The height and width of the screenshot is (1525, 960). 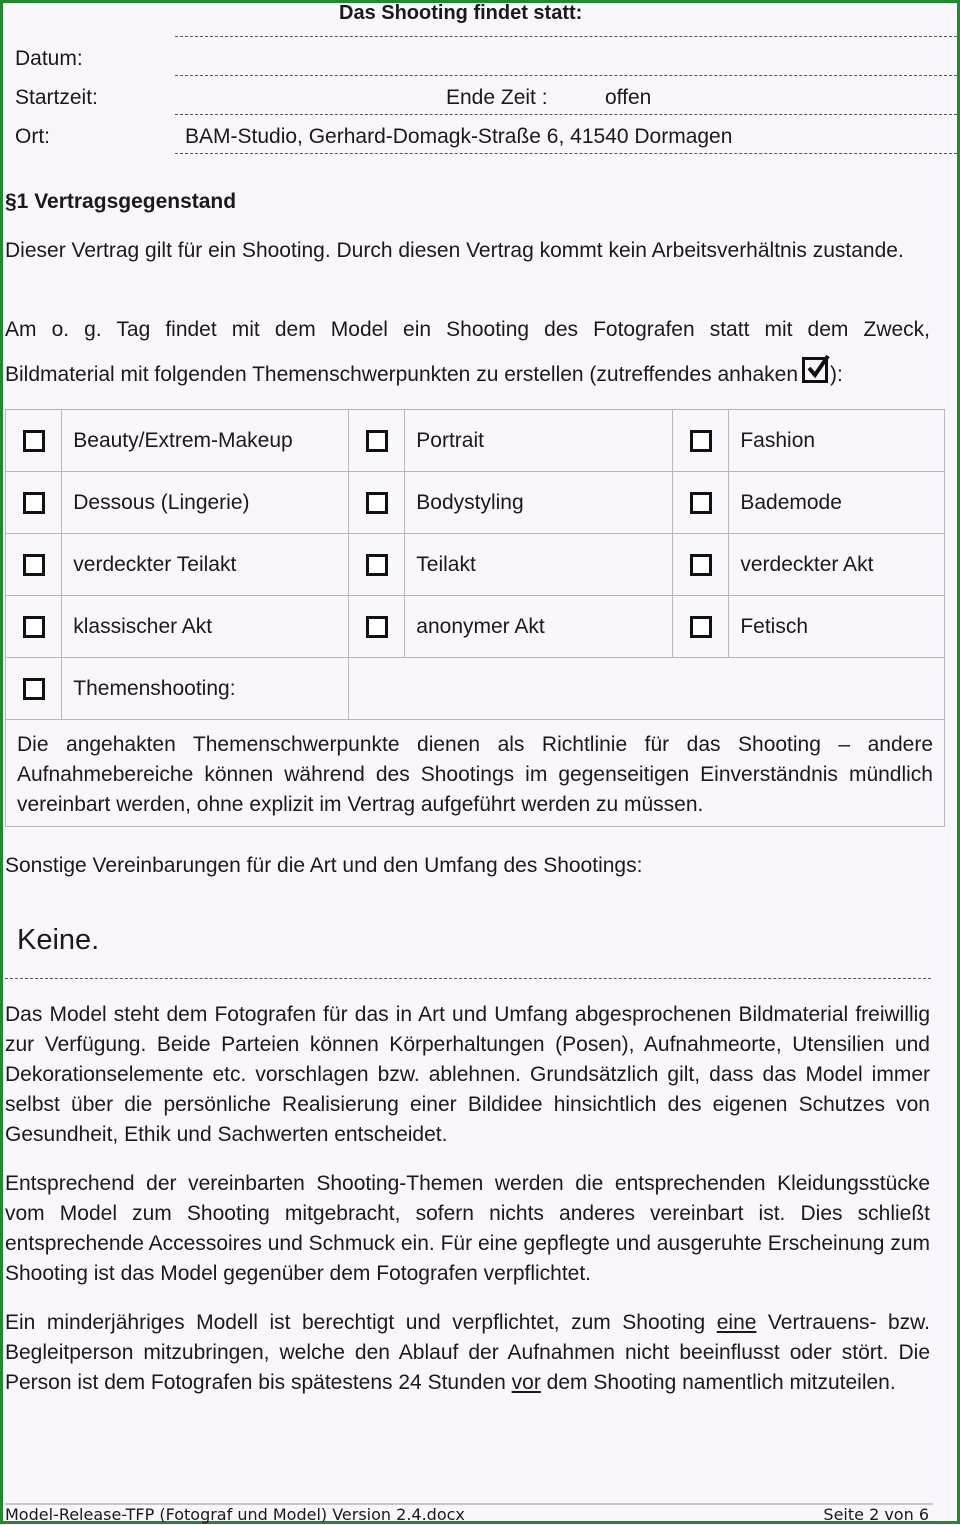 I want to click on checked-box-icon, so click(x=816, y=368).